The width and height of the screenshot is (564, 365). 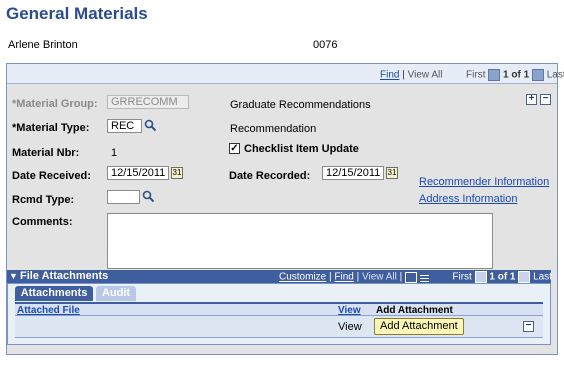 What do you see at coordinates (42, 222) in the screenshot?
I see `comments-label: Comments:` at bounding box center [42, 222].